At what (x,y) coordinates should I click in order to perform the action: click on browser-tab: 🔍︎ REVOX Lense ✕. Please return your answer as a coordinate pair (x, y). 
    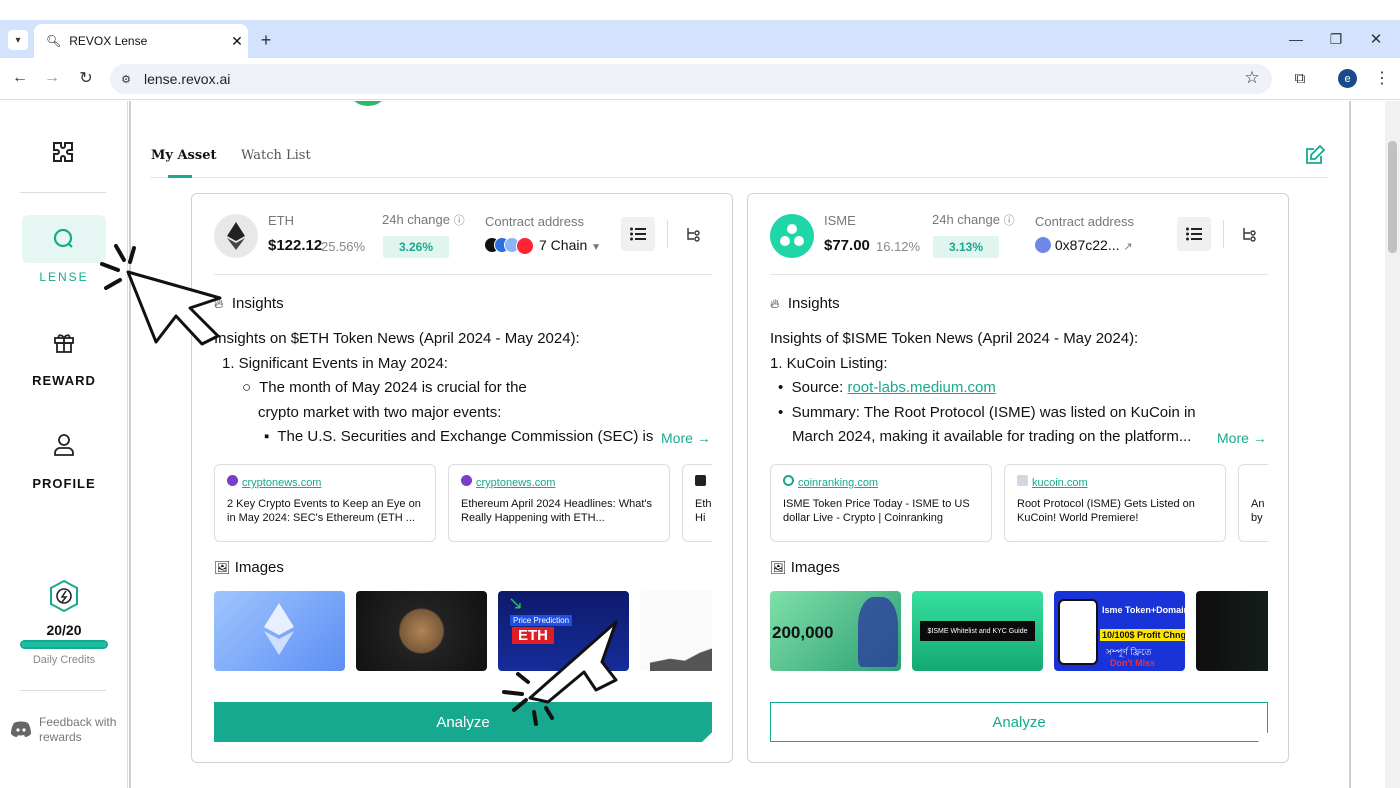
    Looking at the image, I should click on (141, 41).